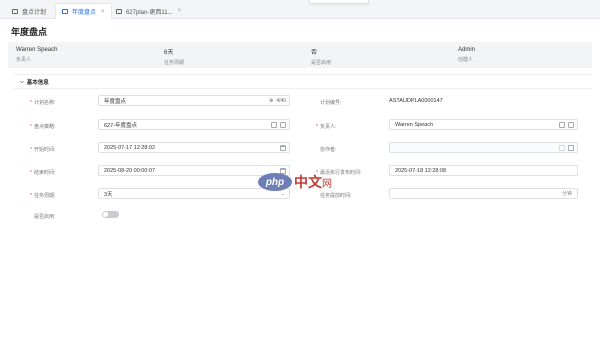  I want to click on tab-inventory-plan: 盘点计划, so click(29, 11).